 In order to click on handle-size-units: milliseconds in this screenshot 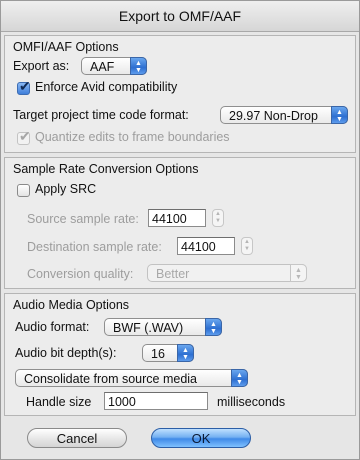, I will do `click(251, 402)`.